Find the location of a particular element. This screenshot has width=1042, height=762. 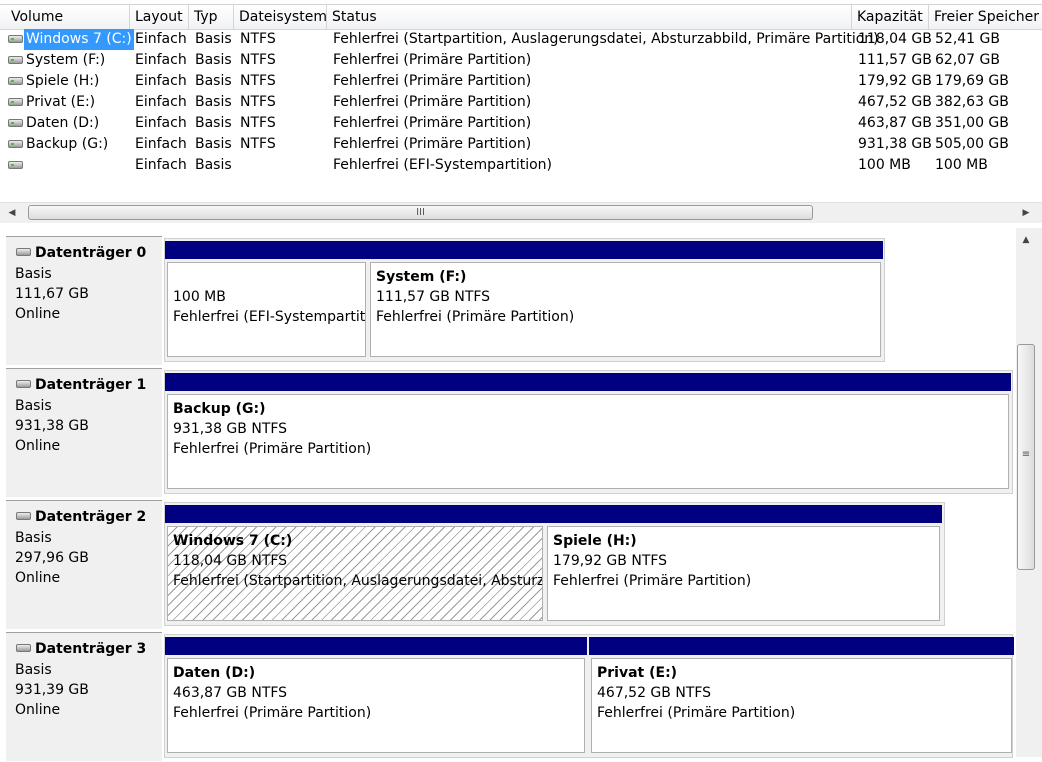

column-header-status: Status is located at coordinates (589, 17).